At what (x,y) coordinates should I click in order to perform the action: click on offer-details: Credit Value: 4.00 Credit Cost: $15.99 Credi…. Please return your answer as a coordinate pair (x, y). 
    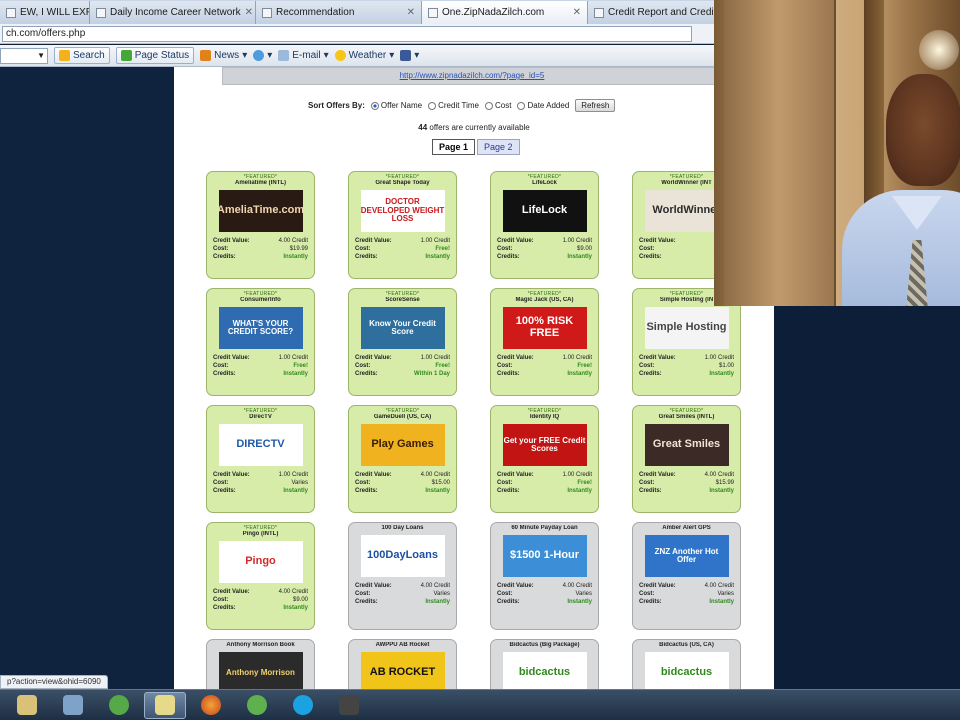
    Looking at the image, I should click on (686, 483).